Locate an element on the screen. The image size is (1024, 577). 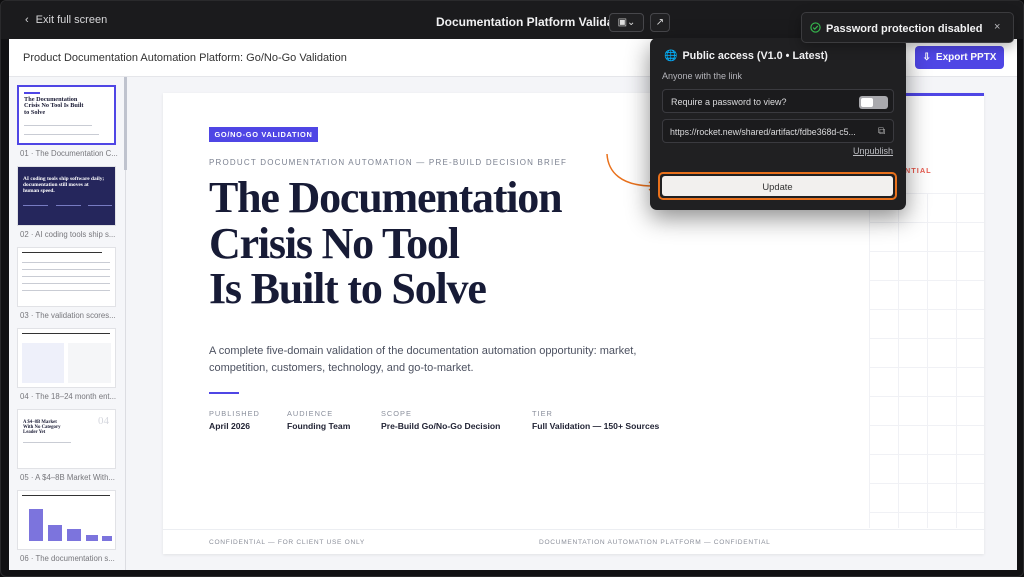
sidebar-scrollbar is located at coordinates (125, 123).